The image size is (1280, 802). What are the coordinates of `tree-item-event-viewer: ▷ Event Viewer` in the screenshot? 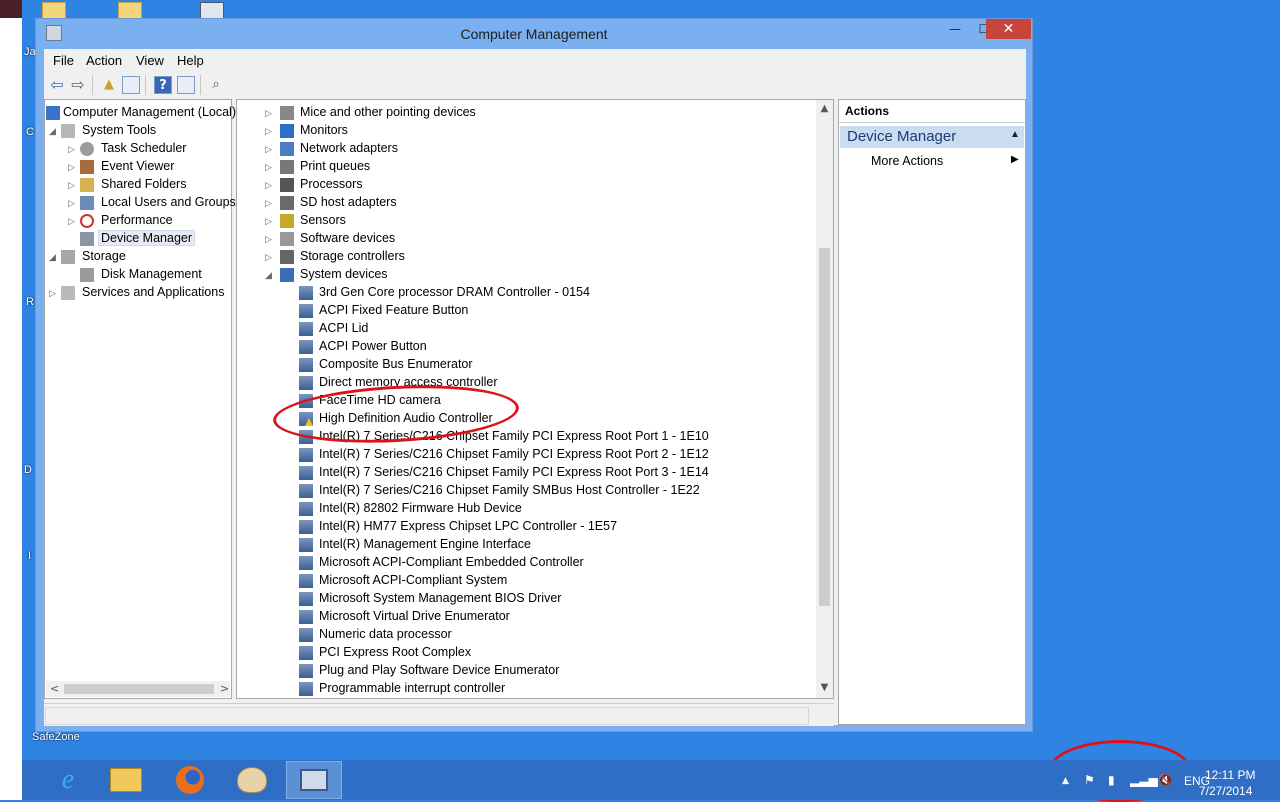 It's located at (138, 167).